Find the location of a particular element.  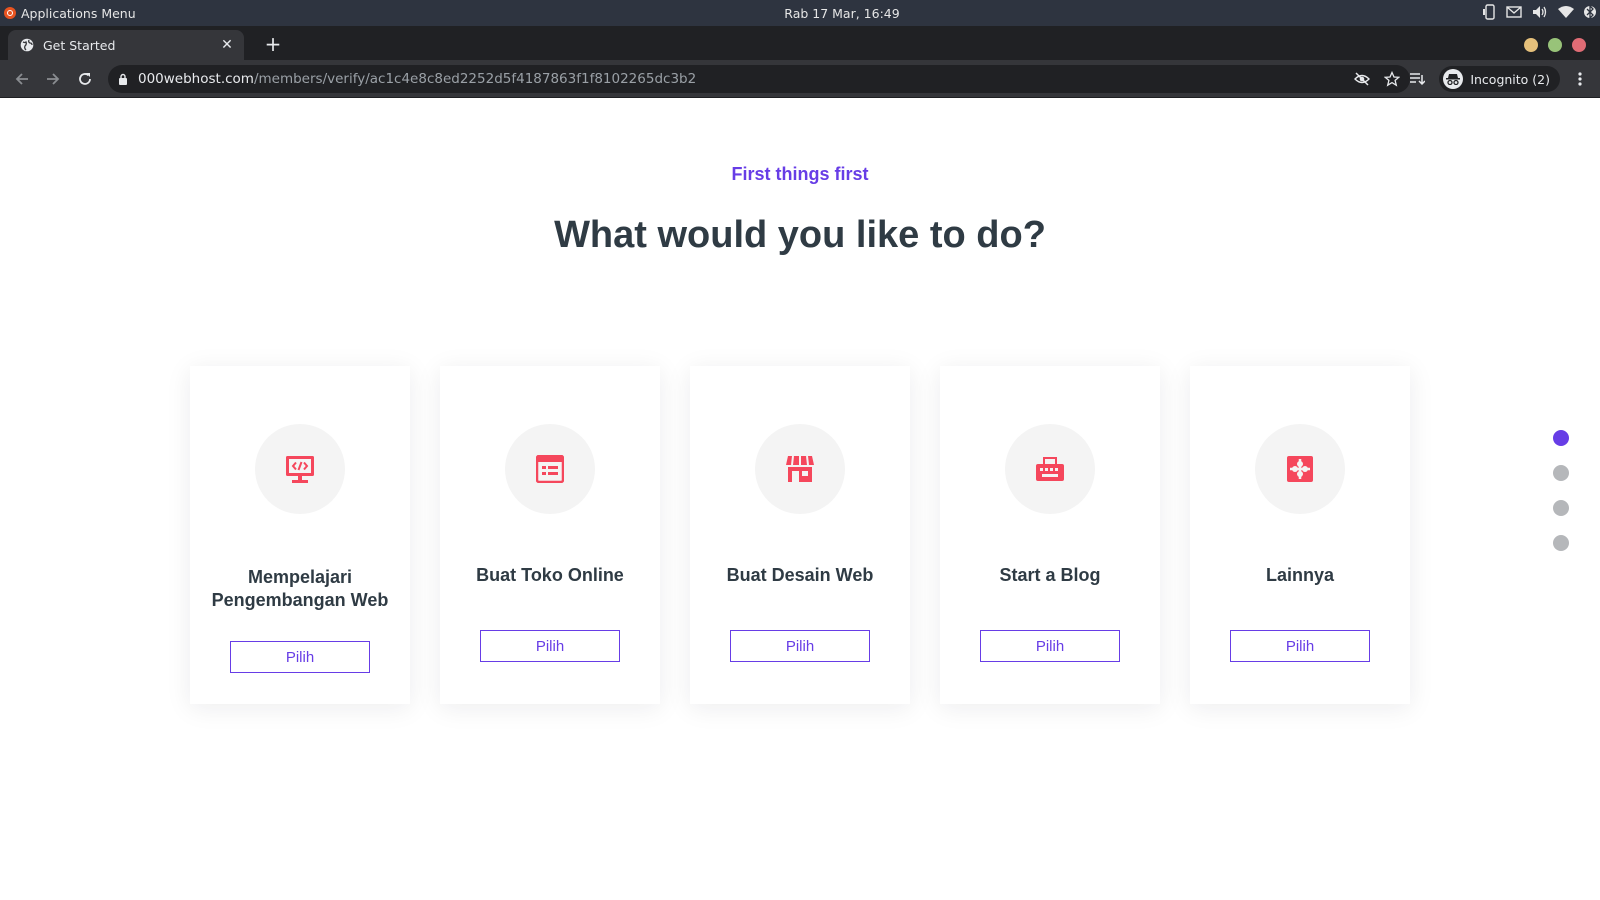

star-icon is located at coordinates (1392, 79).